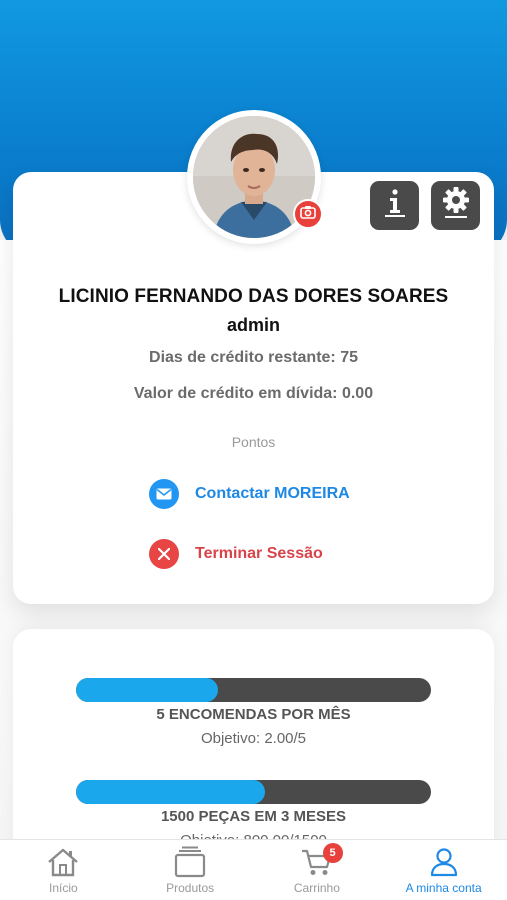 The width and height of the screenshot is (507, 900). I want to click on user-icon, so click(444, 862).